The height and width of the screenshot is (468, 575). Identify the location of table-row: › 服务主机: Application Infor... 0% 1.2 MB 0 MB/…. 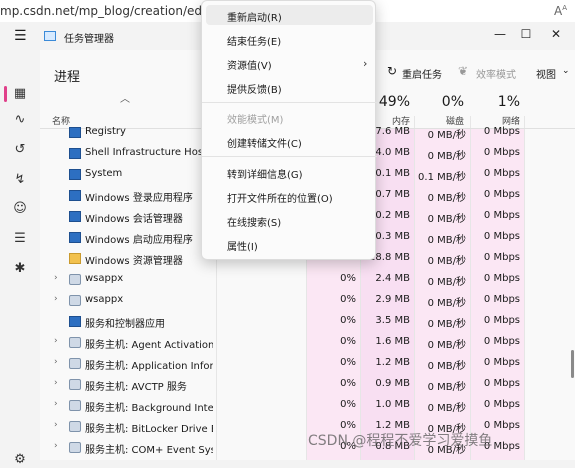
(307, 363).